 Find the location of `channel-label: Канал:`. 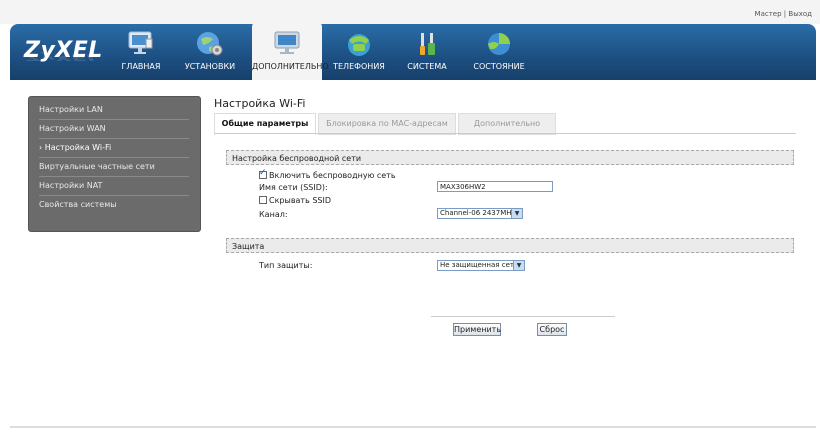

channel-label: Канал: is located at coordinates (273, 214).